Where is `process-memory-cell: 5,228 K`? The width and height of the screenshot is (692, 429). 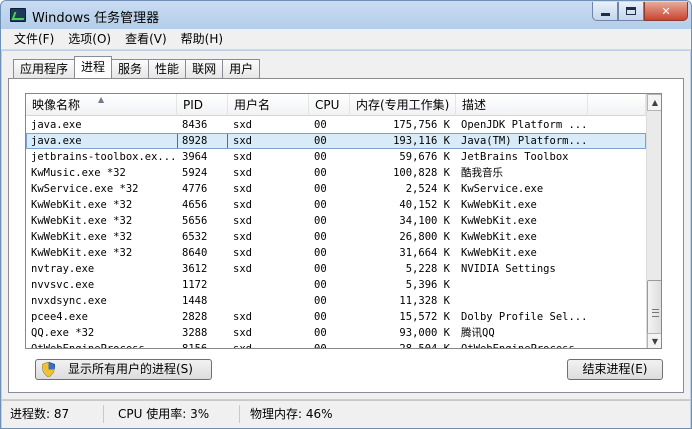
process-memory-cell: 5,228 K is located at coordinates (427, 269).